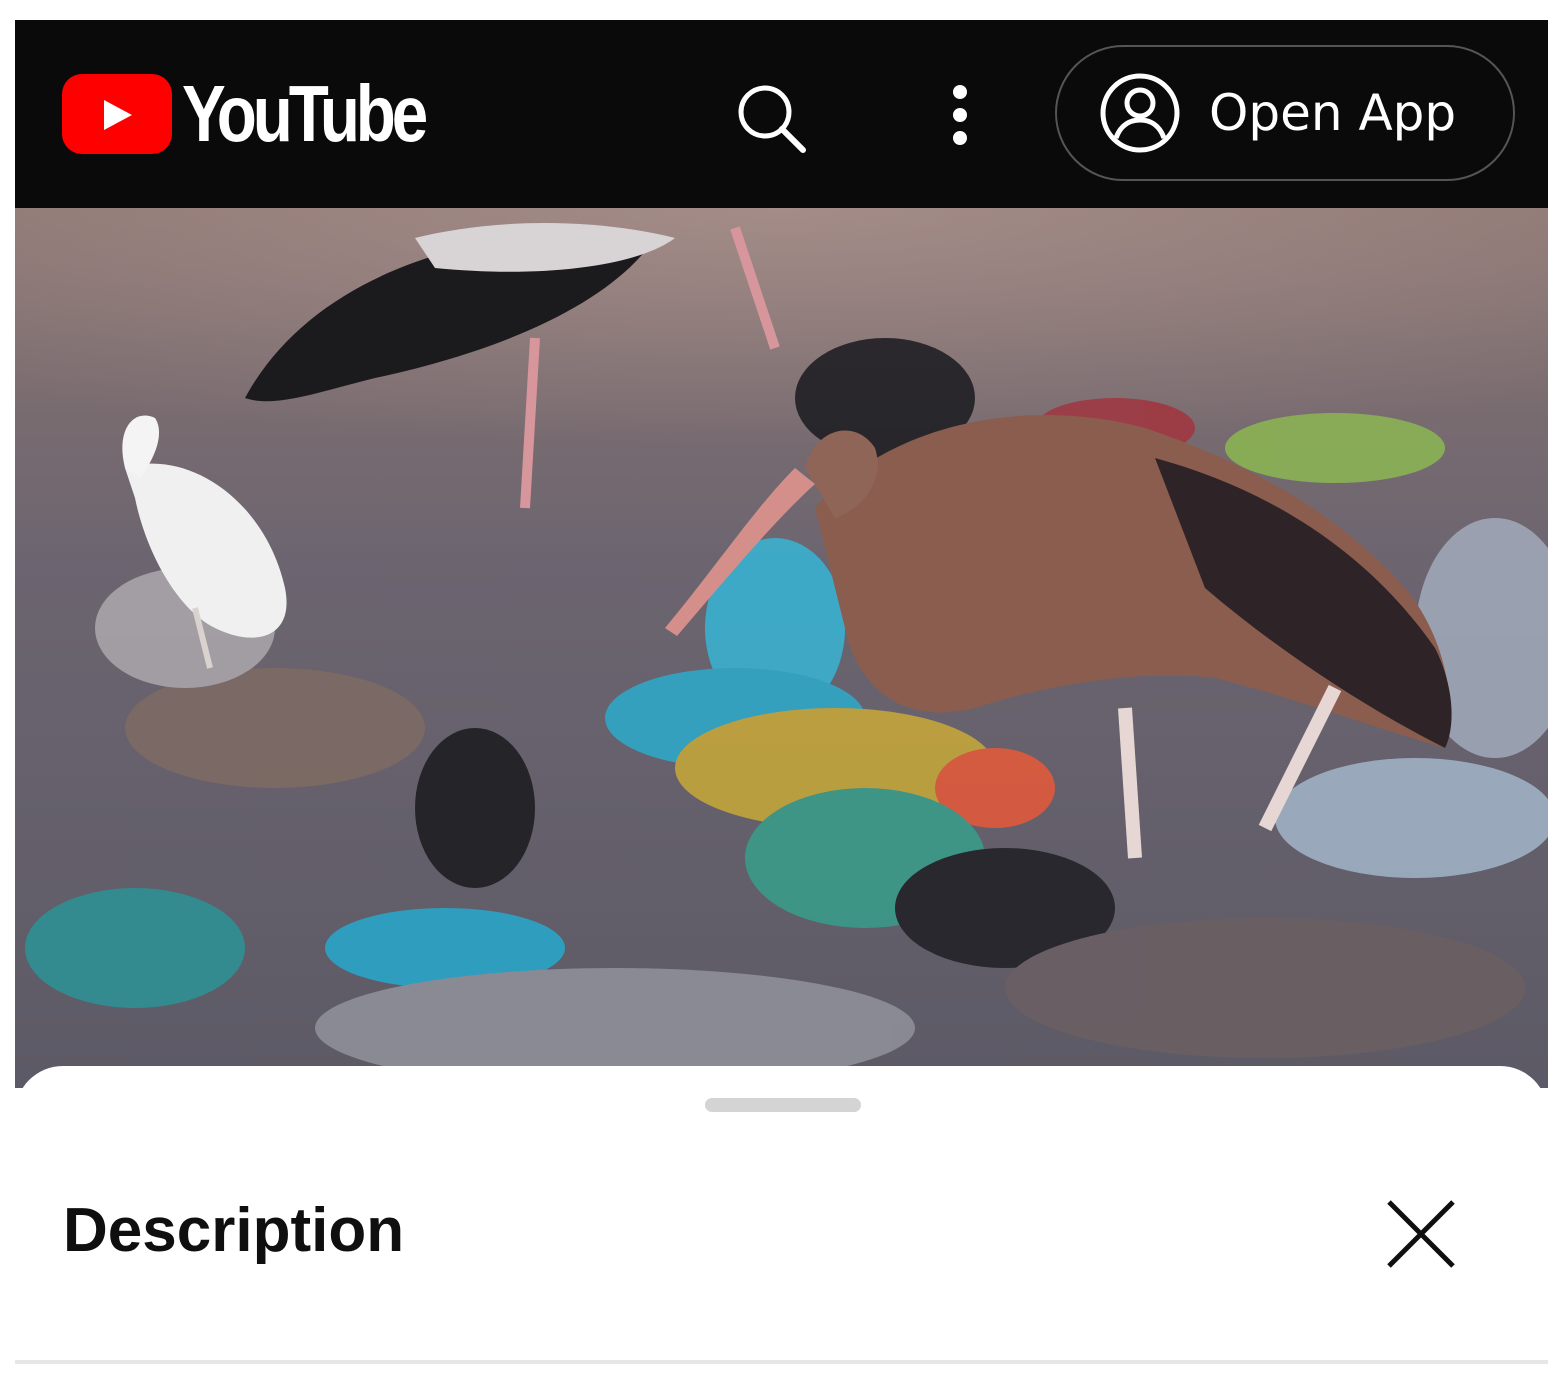  I want to click on account-circle-icon, so click(1140, 113).